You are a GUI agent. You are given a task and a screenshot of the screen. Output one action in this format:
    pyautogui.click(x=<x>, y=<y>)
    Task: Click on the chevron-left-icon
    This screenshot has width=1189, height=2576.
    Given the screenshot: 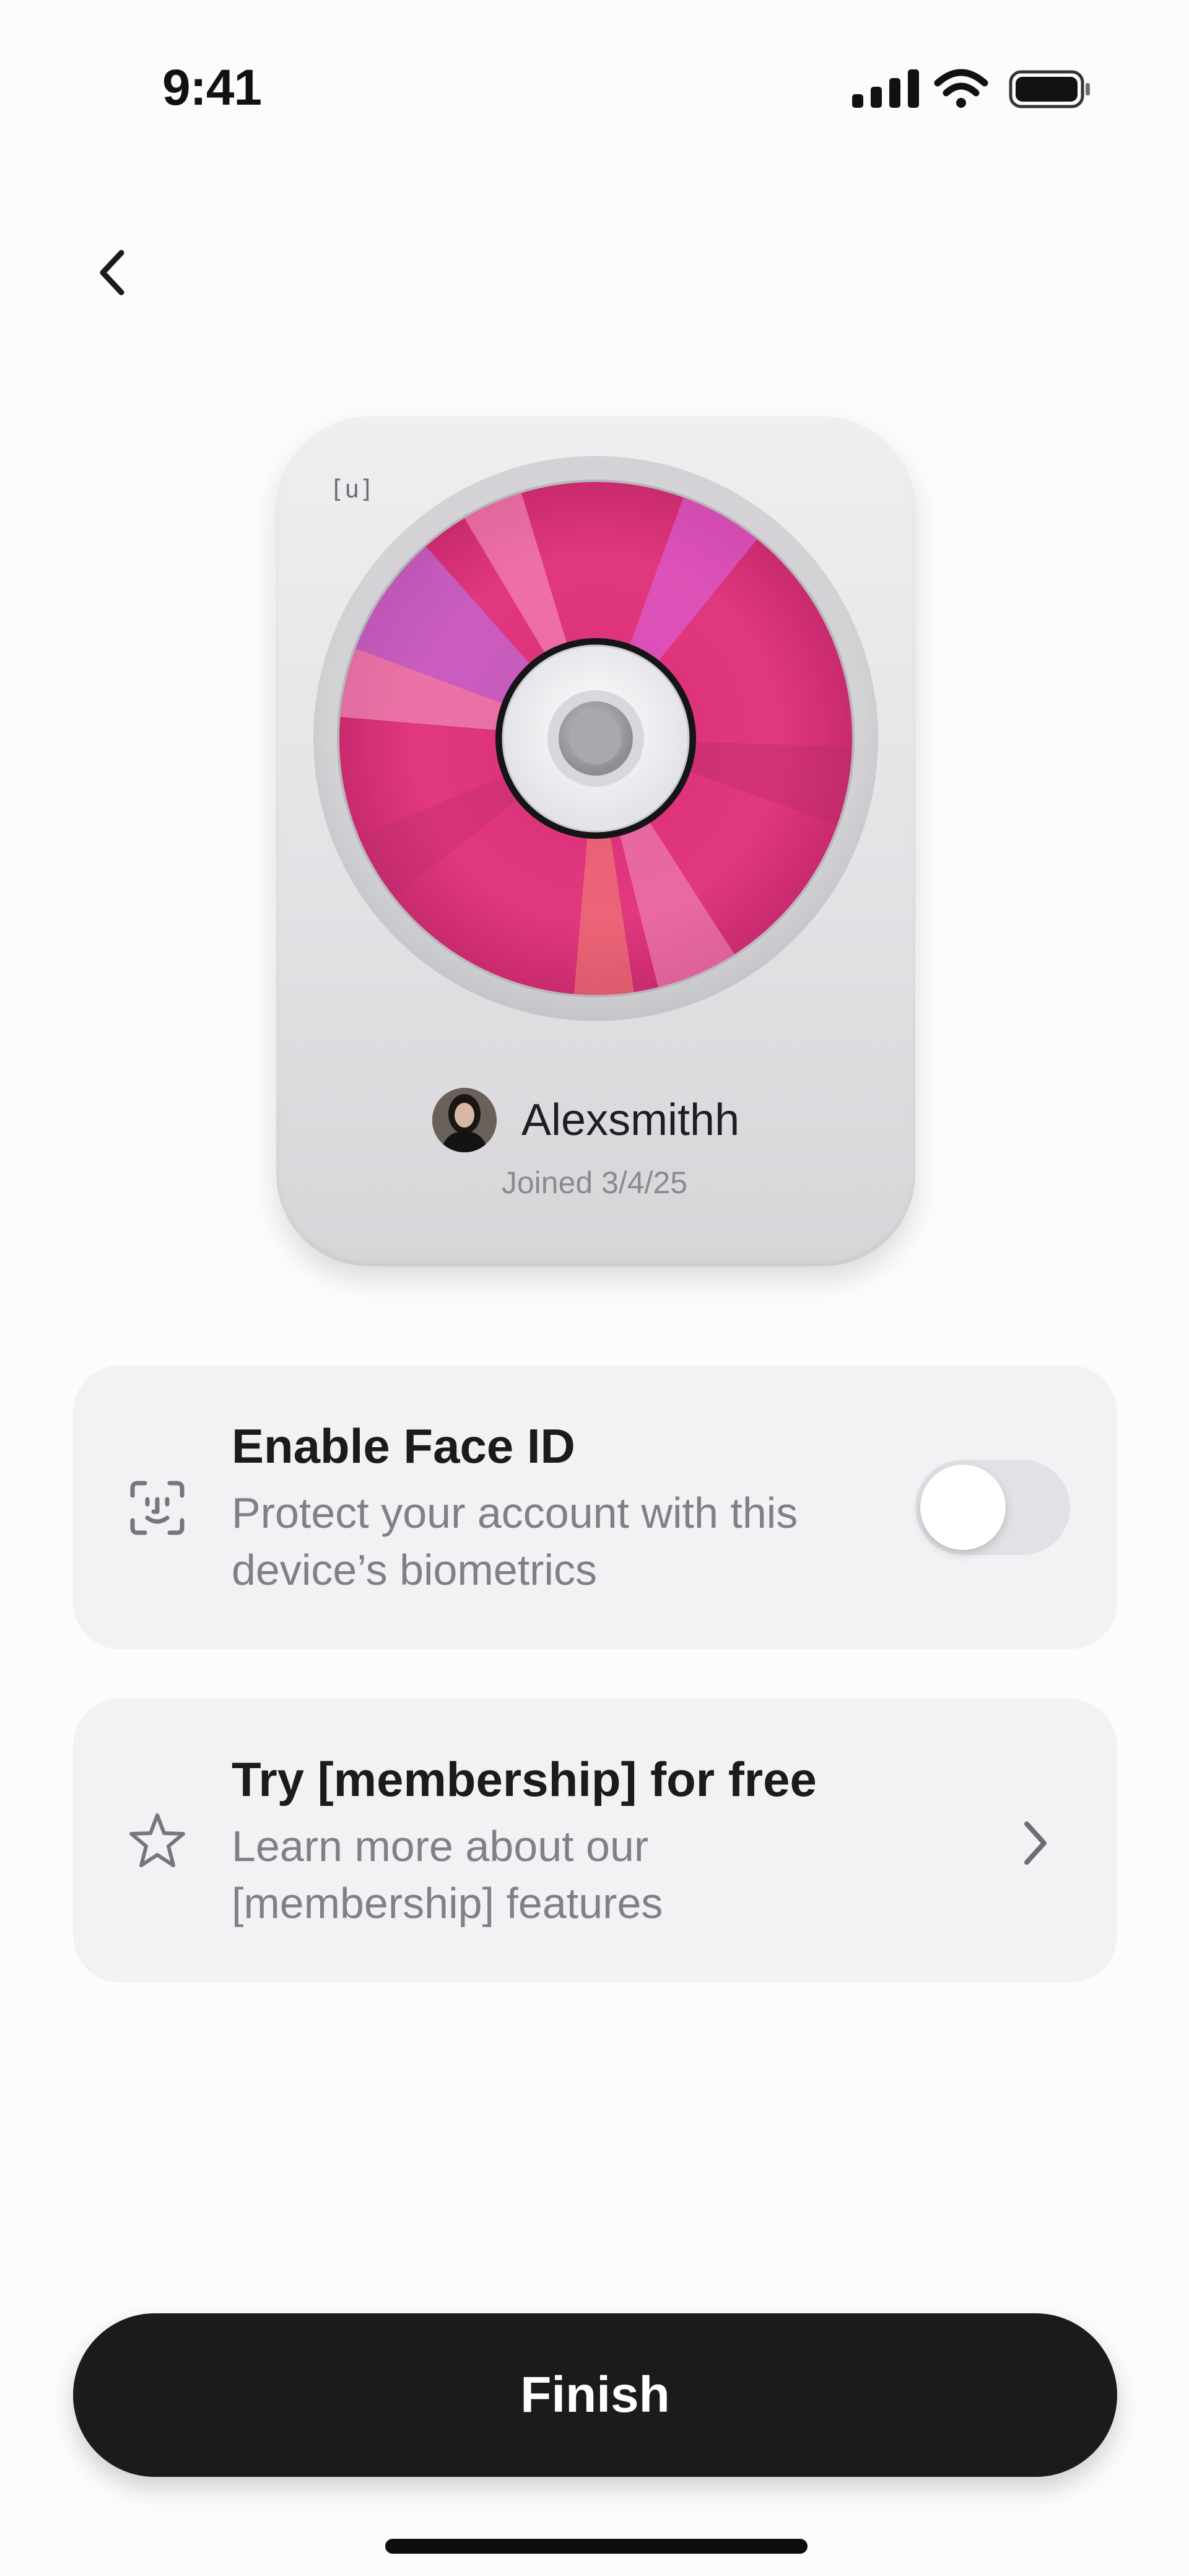 What is the action you would take?
    pyautogui.click(x=112, y=273)
    